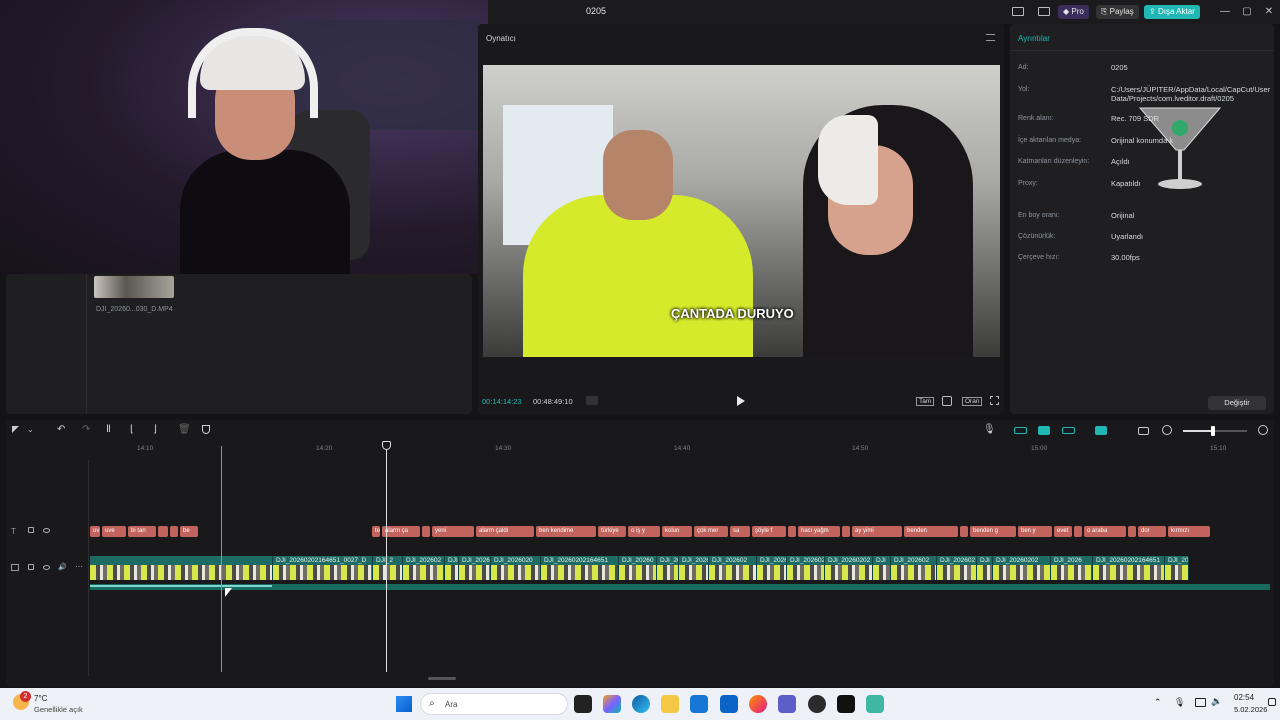 The image size is (1280, 720). I want to click on shortcuts-icon, so click(1044, 11).